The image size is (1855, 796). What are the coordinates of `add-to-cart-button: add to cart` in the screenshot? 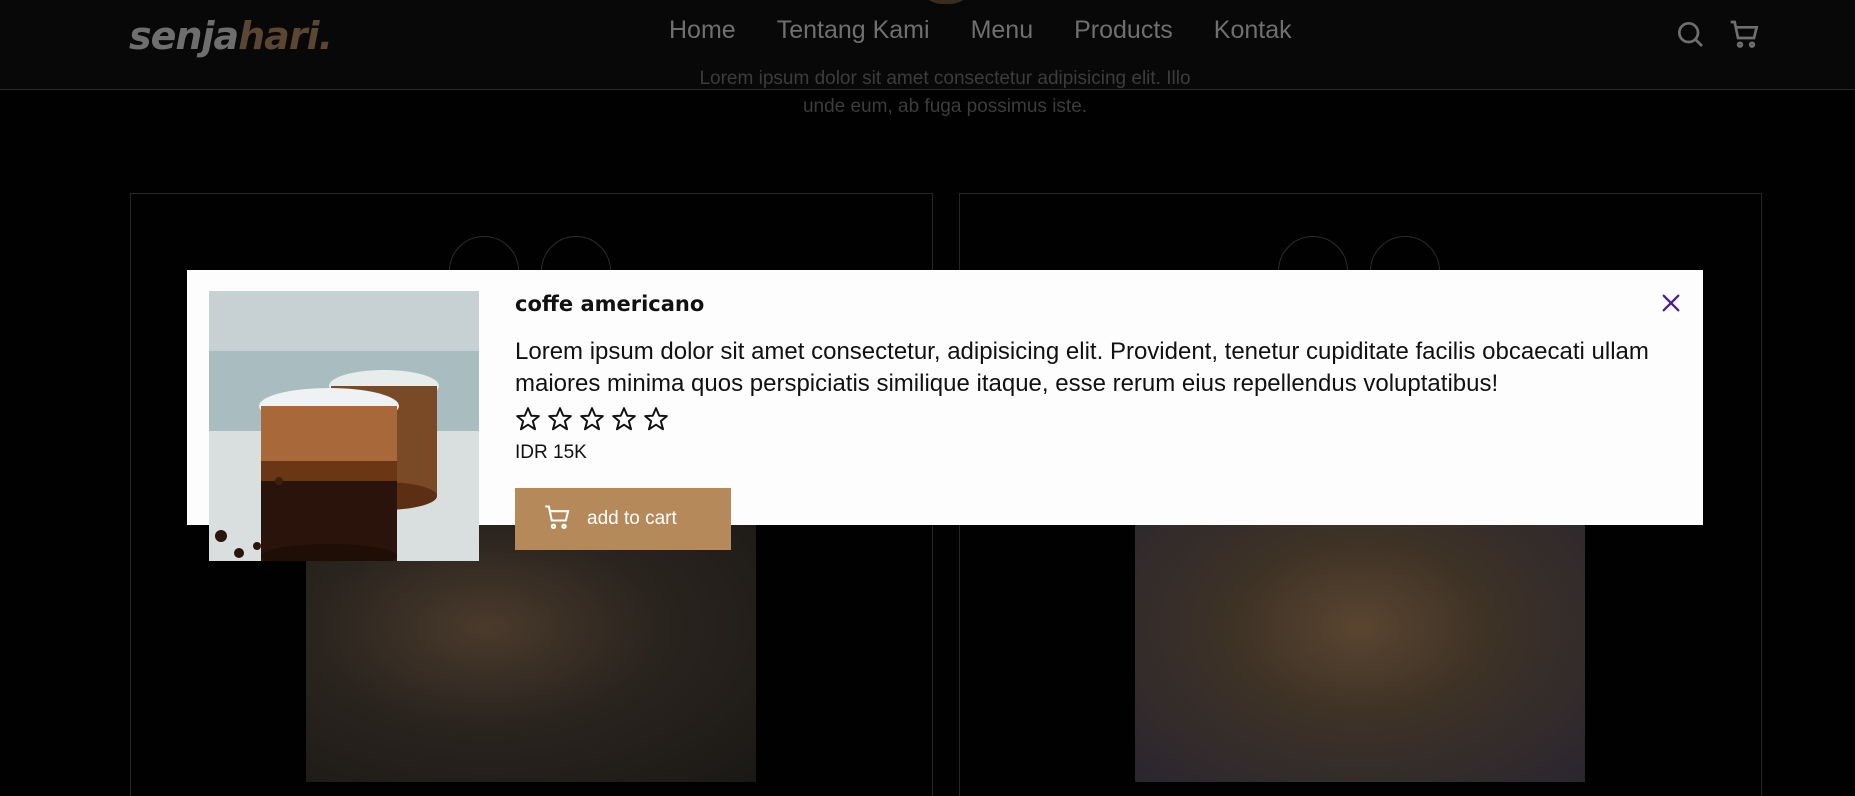 It's located at (623, 519).